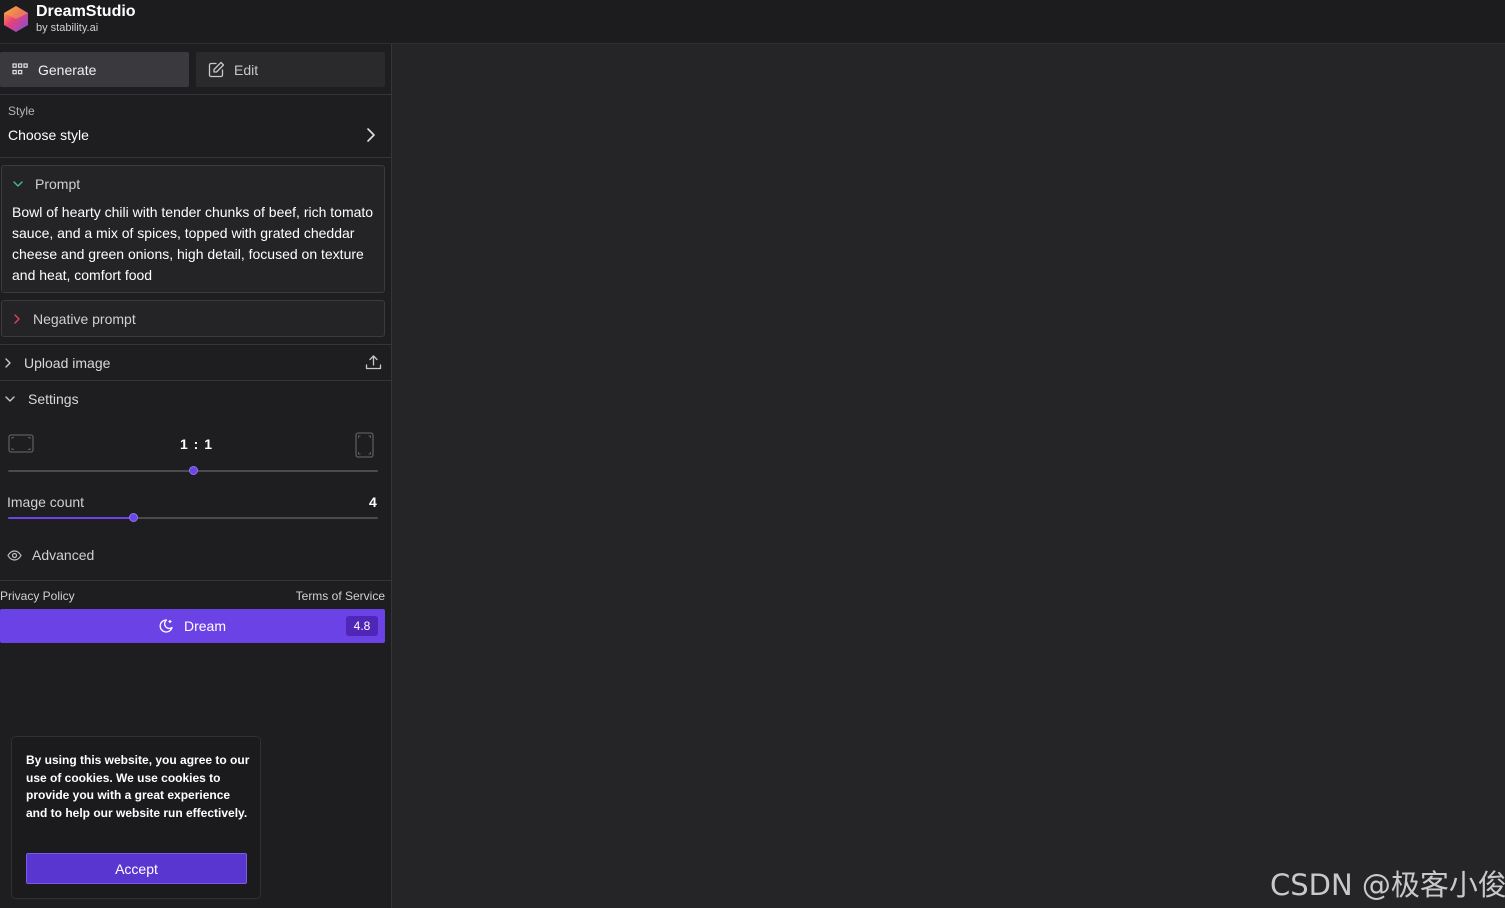 This screenshot has height=908, width=1505. Describe the element at coordinates (1387, 885) in the screenshot. I see `watermark: CSDN @极客小俊` at that location.